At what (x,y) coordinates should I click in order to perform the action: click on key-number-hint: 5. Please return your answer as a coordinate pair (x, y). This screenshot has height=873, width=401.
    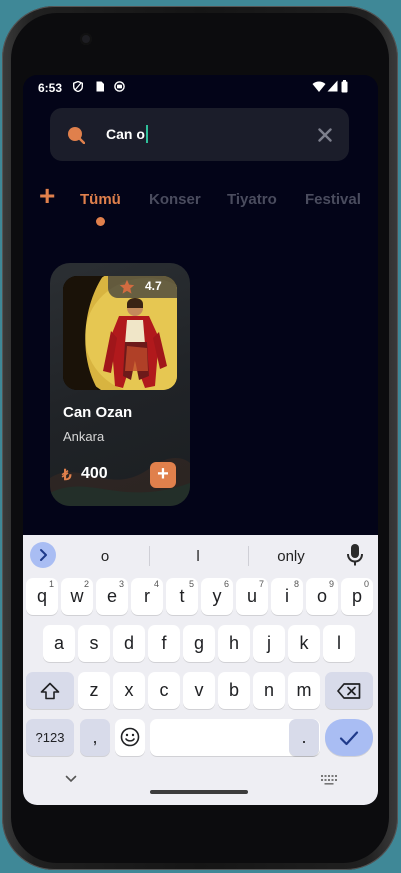
    Looking at the image, I should click on (191, 584).